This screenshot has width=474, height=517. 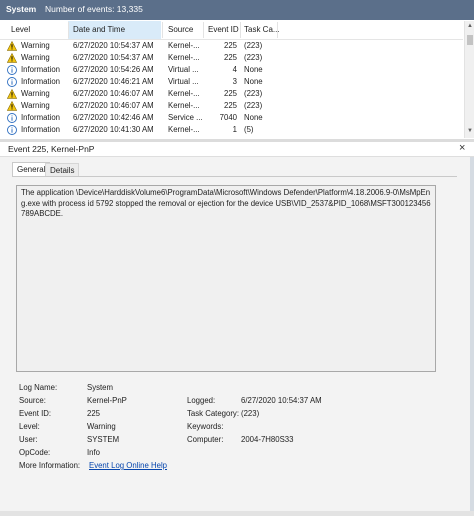 I want to click on event-id-label: Event ID:, so click(x=35, y=413).